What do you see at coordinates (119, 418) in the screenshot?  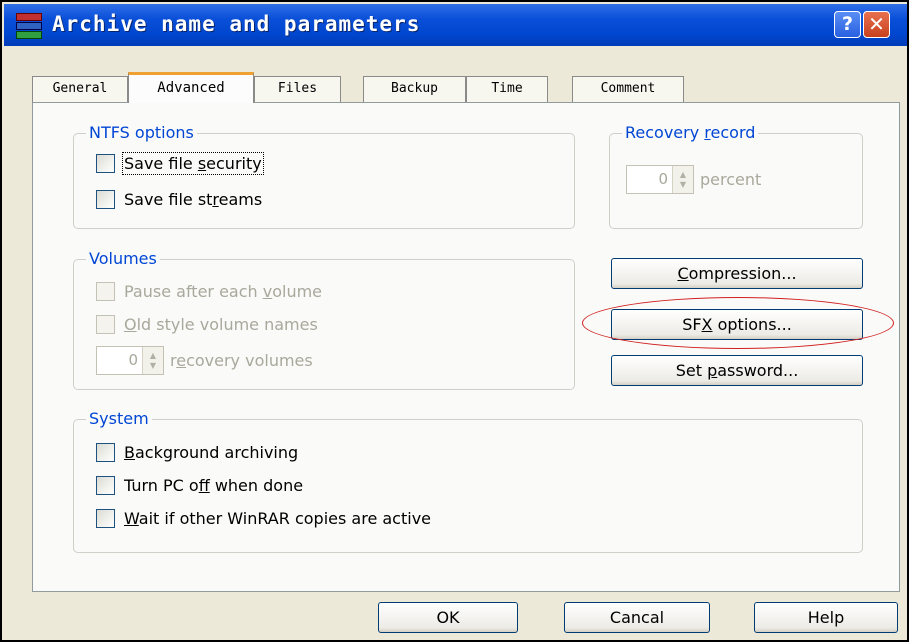 I see `system-label: System` at bounding box center [119, 418].